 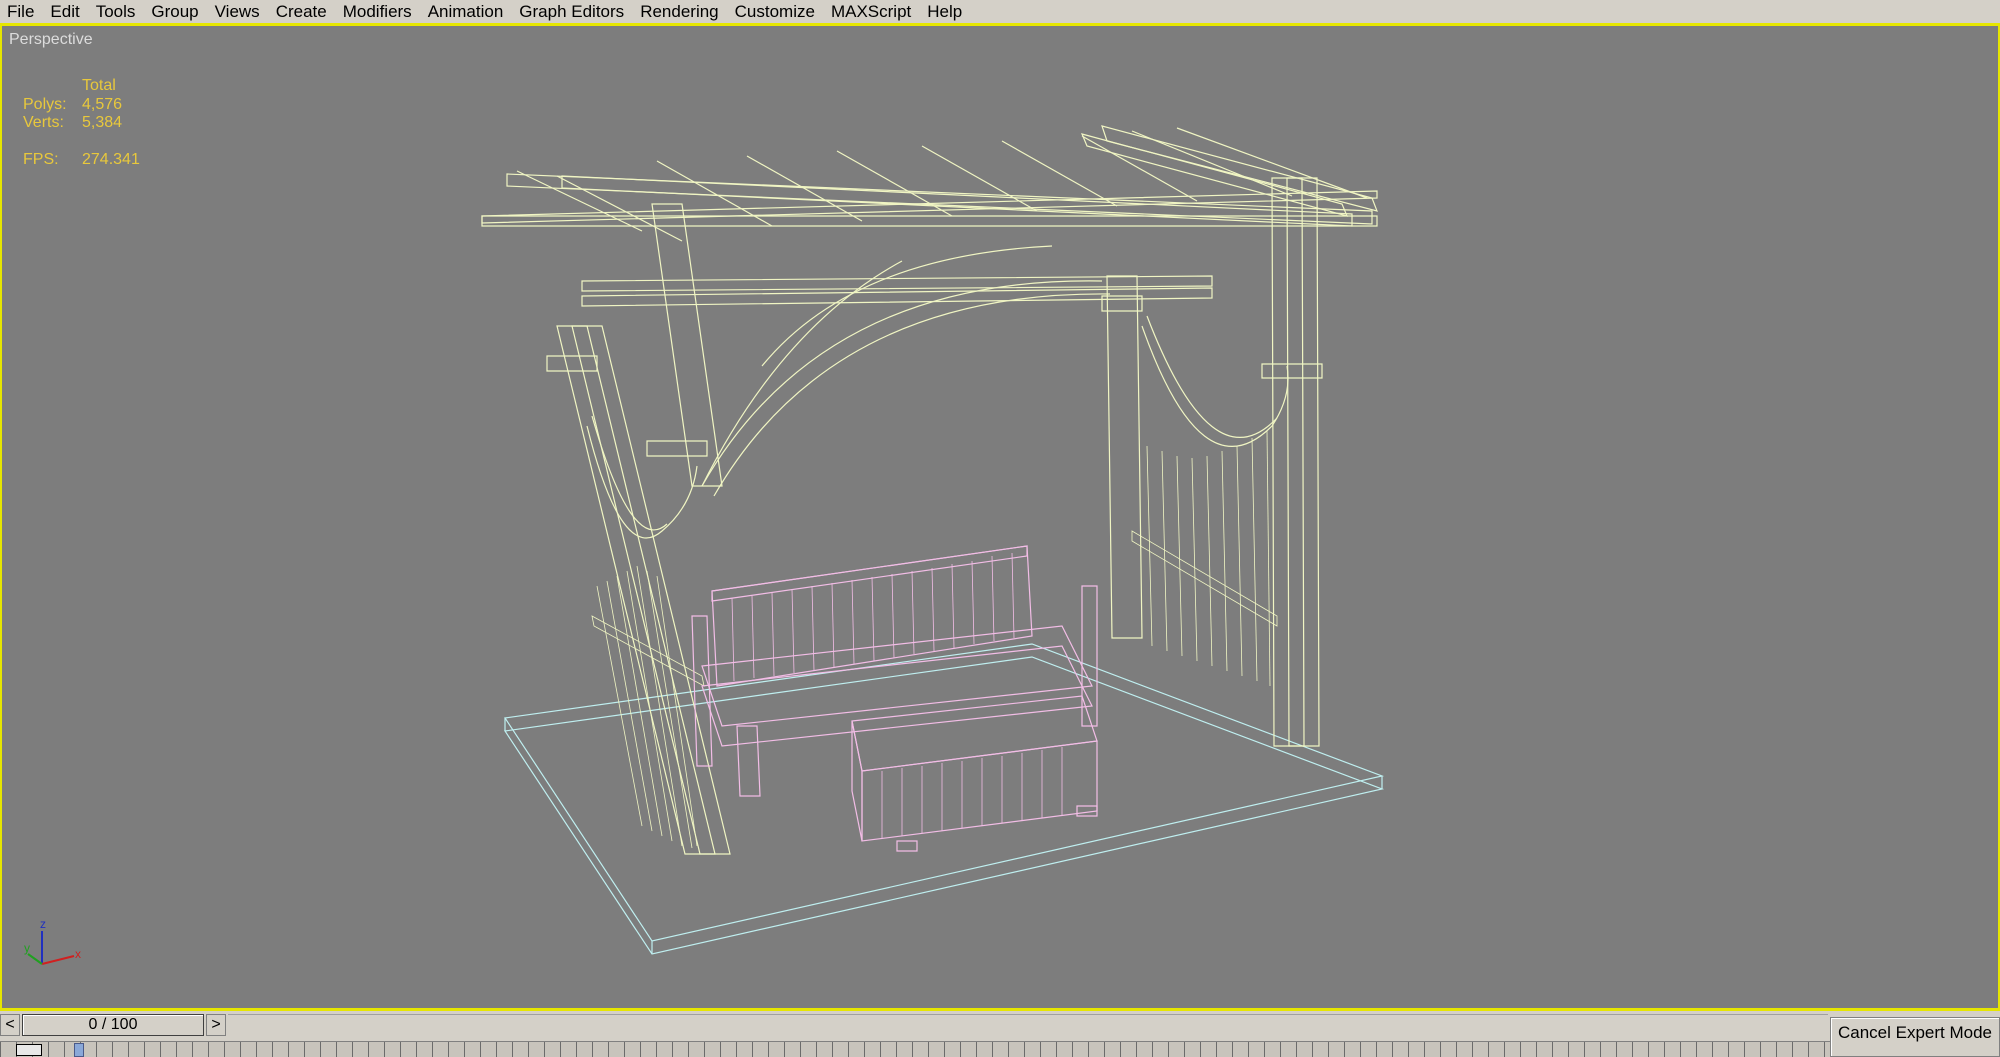 What do you see at coordinates (776, 12) in the screenshot?
I see `menu-customize: Customize` at bounding box center [776, 12].